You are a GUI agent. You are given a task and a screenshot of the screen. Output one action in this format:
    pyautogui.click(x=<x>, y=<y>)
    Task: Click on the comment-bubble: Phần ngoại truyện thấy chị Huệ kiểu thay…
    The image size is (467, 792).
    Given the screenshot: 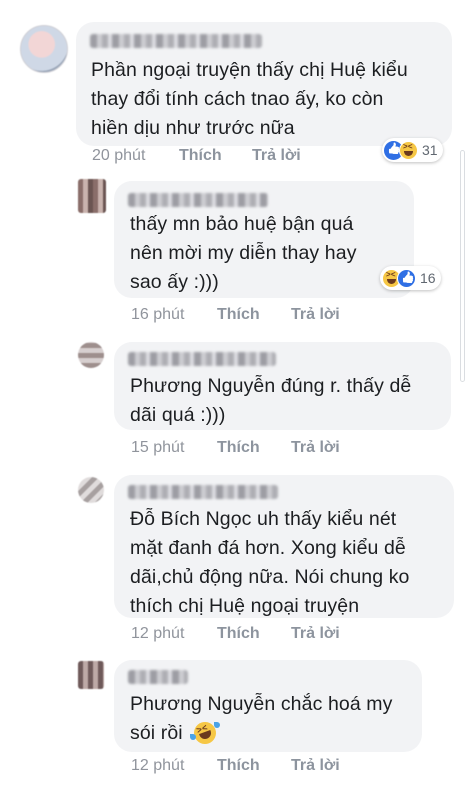 What is the action you would take?
    pyautogui.click(x=264, y=84)
    